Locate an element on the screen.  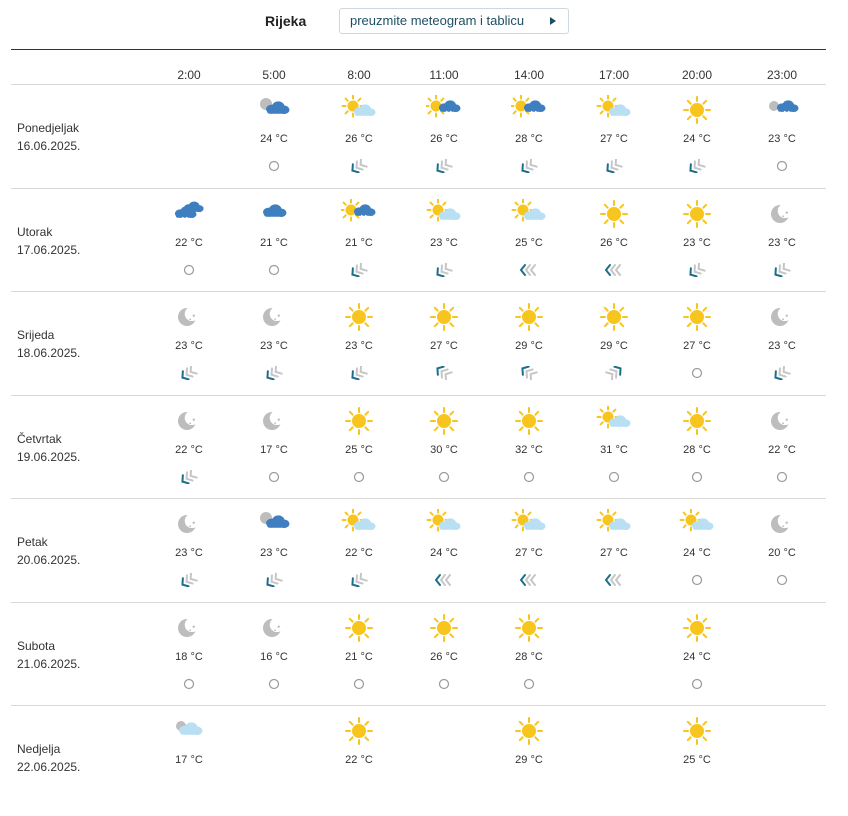
wind-nw-icon is located at coordinates (444, 373).